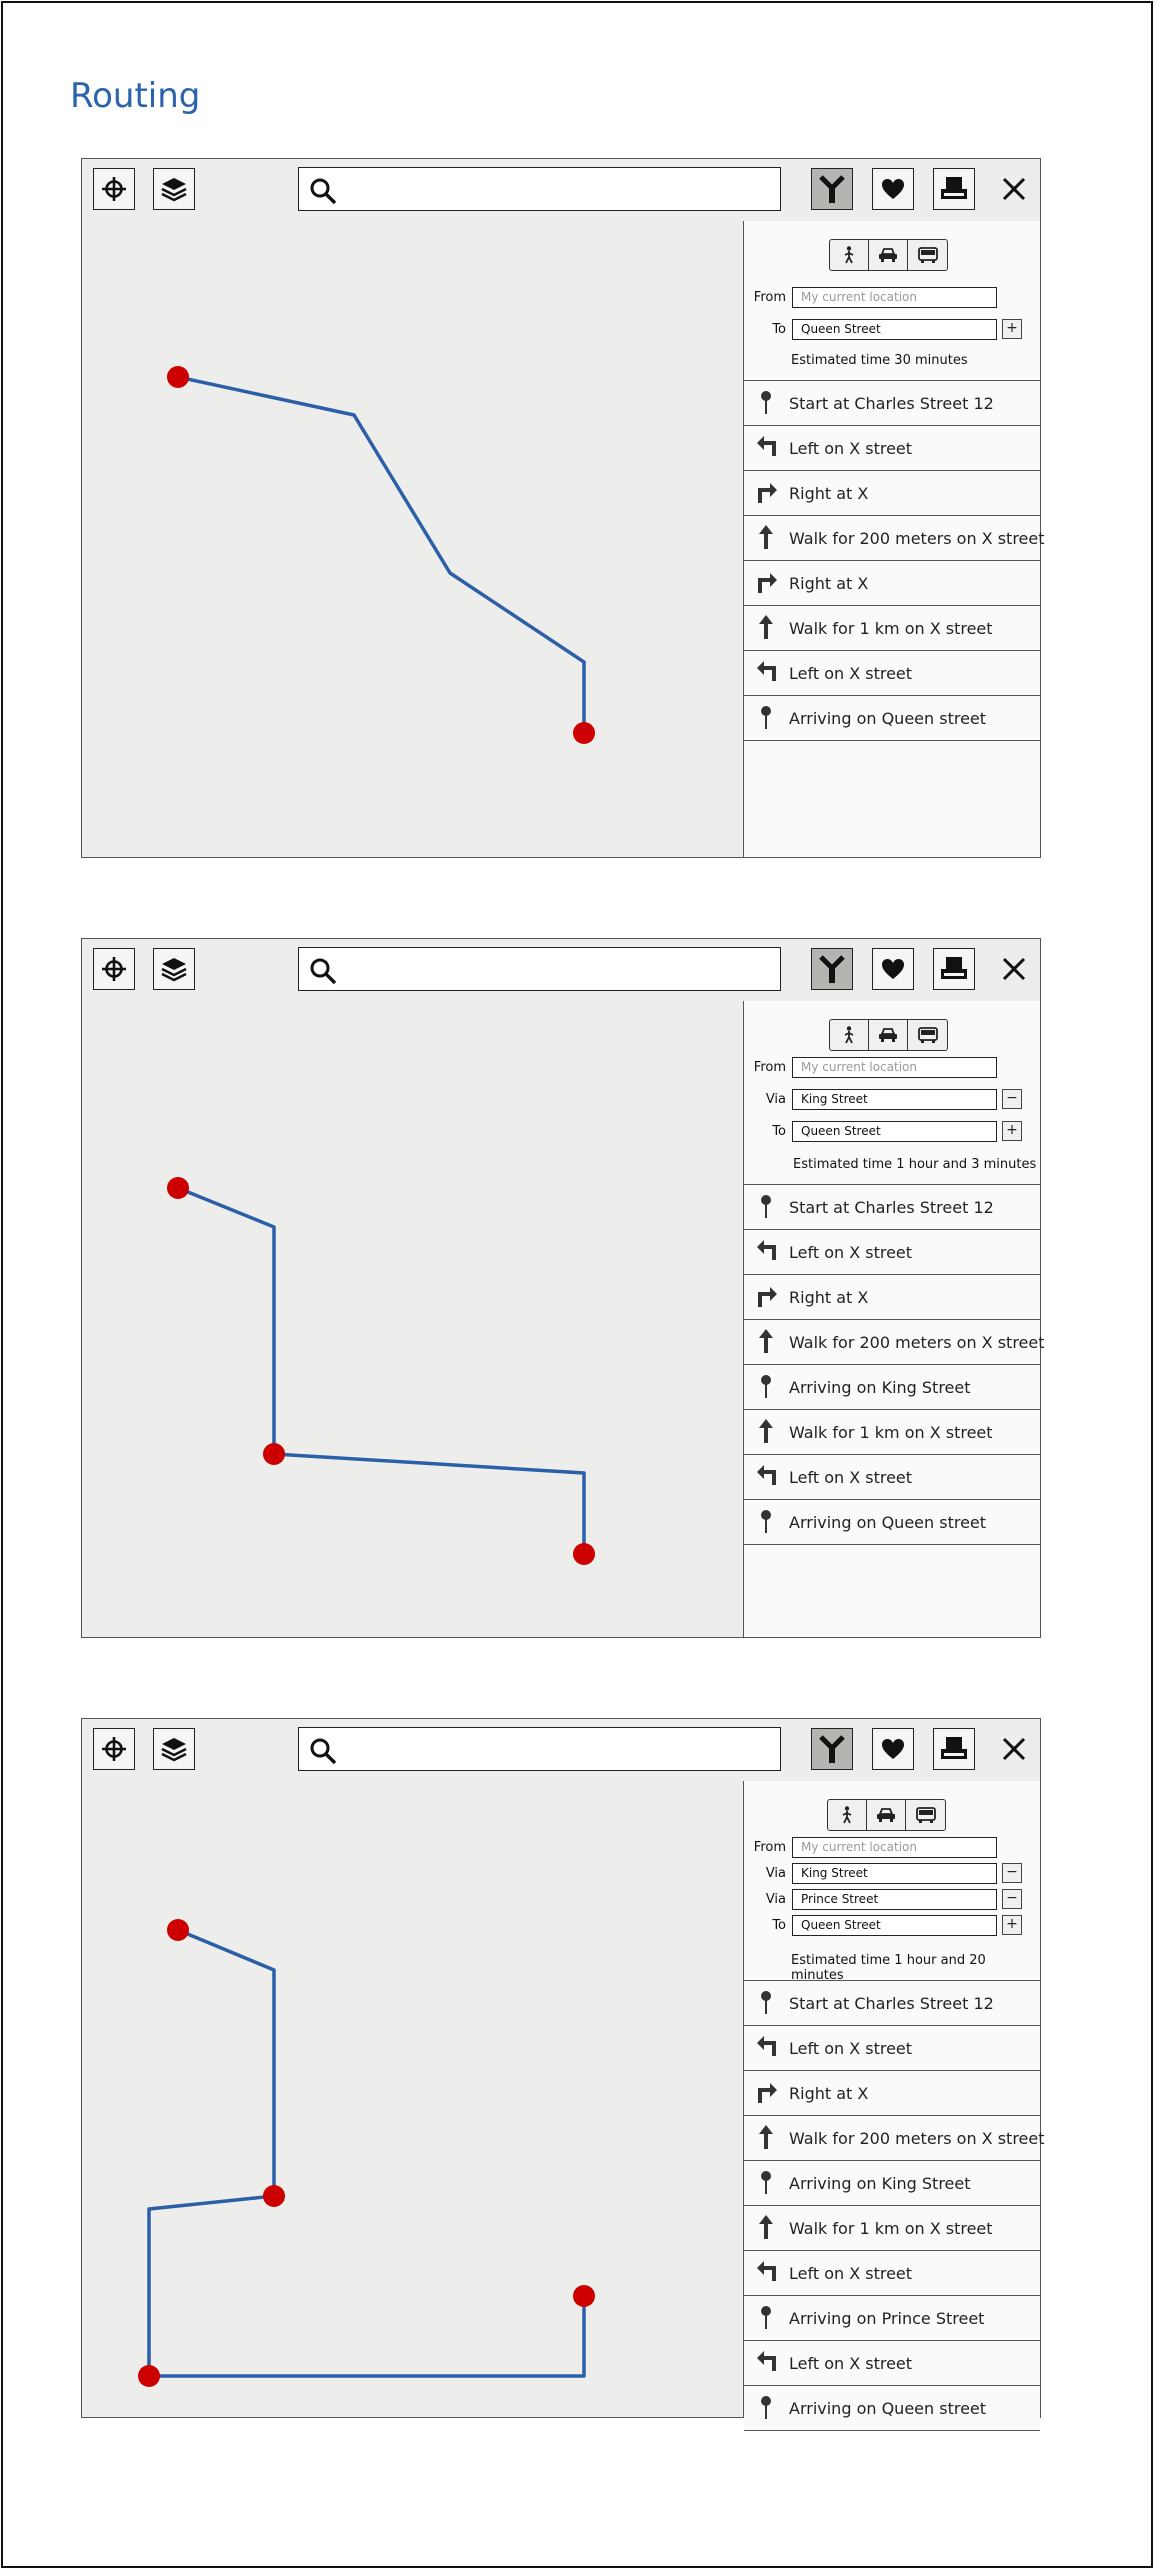  I want to click on car-icon, so click(886, 1815).